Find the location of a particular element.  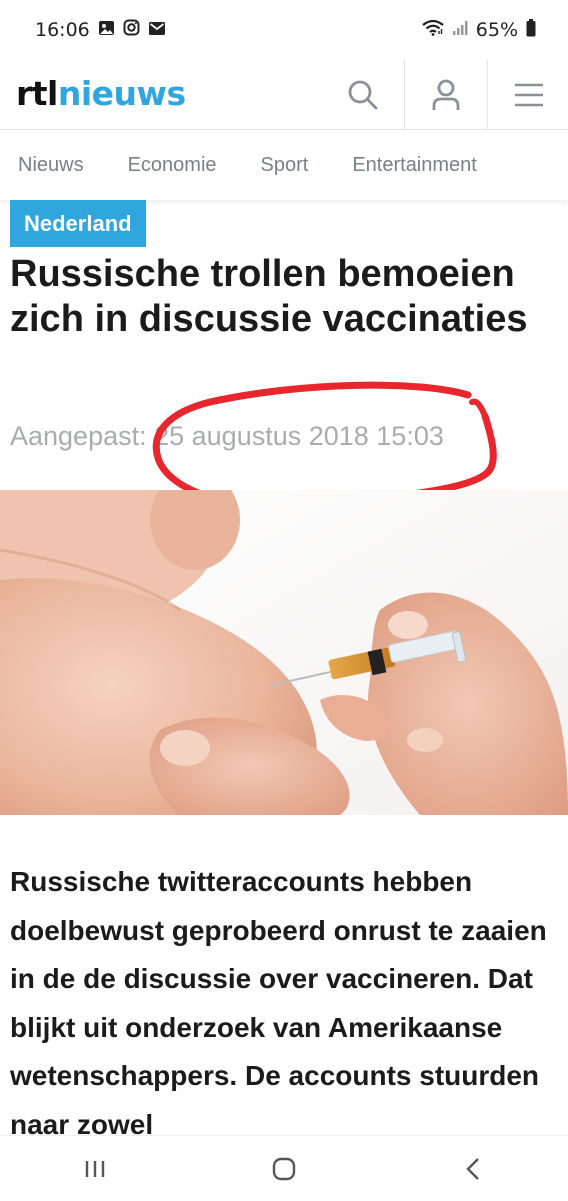

menu-icon is located at coordinates (529, 94).